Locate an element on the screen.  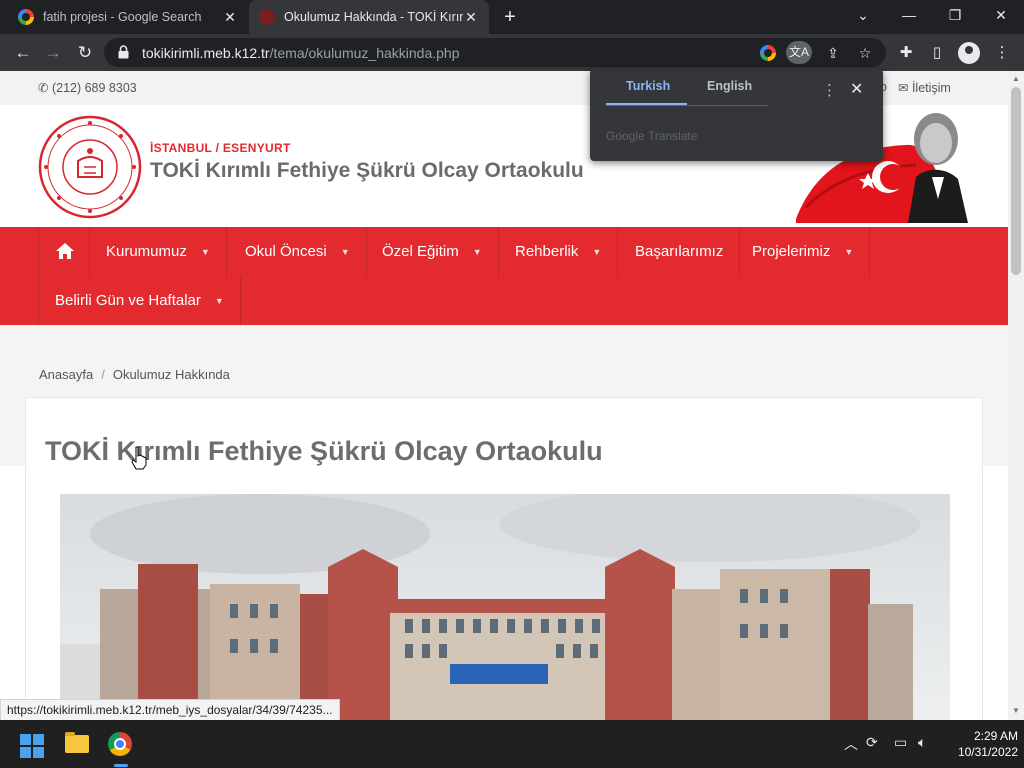
network-icon: ▭ is located at coordinates (900, 742).